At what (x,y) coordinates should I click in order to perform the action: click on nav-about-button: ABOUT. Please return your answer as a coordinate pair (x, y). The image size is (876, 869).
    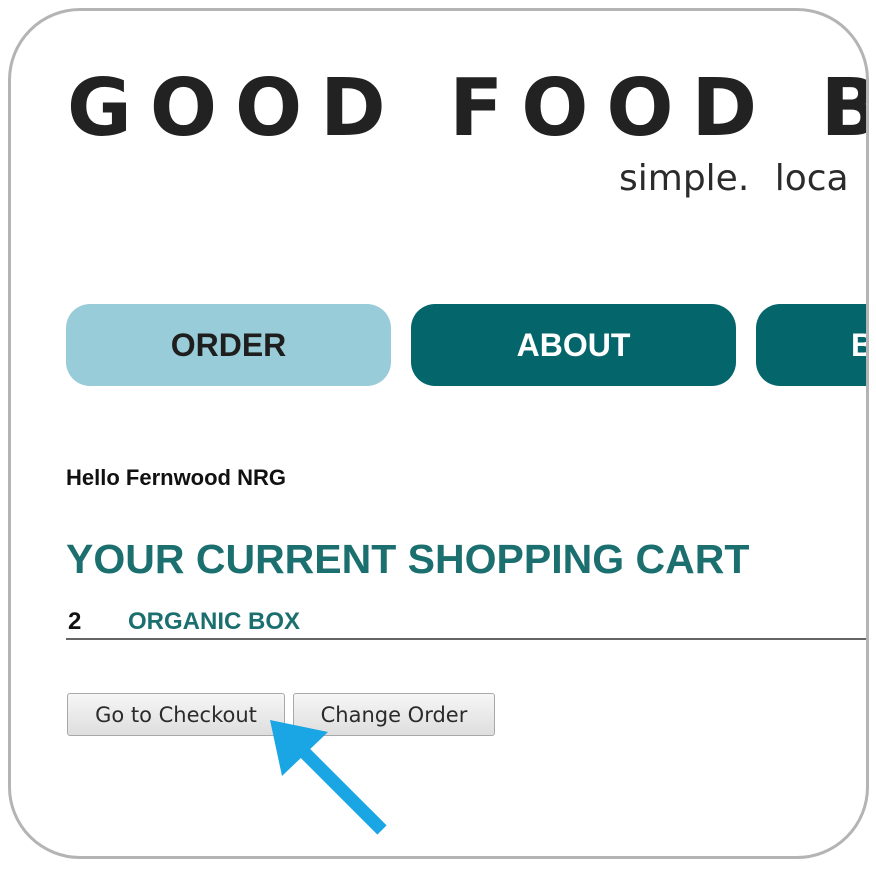
    Looking at the image, I should click on (573, 345).